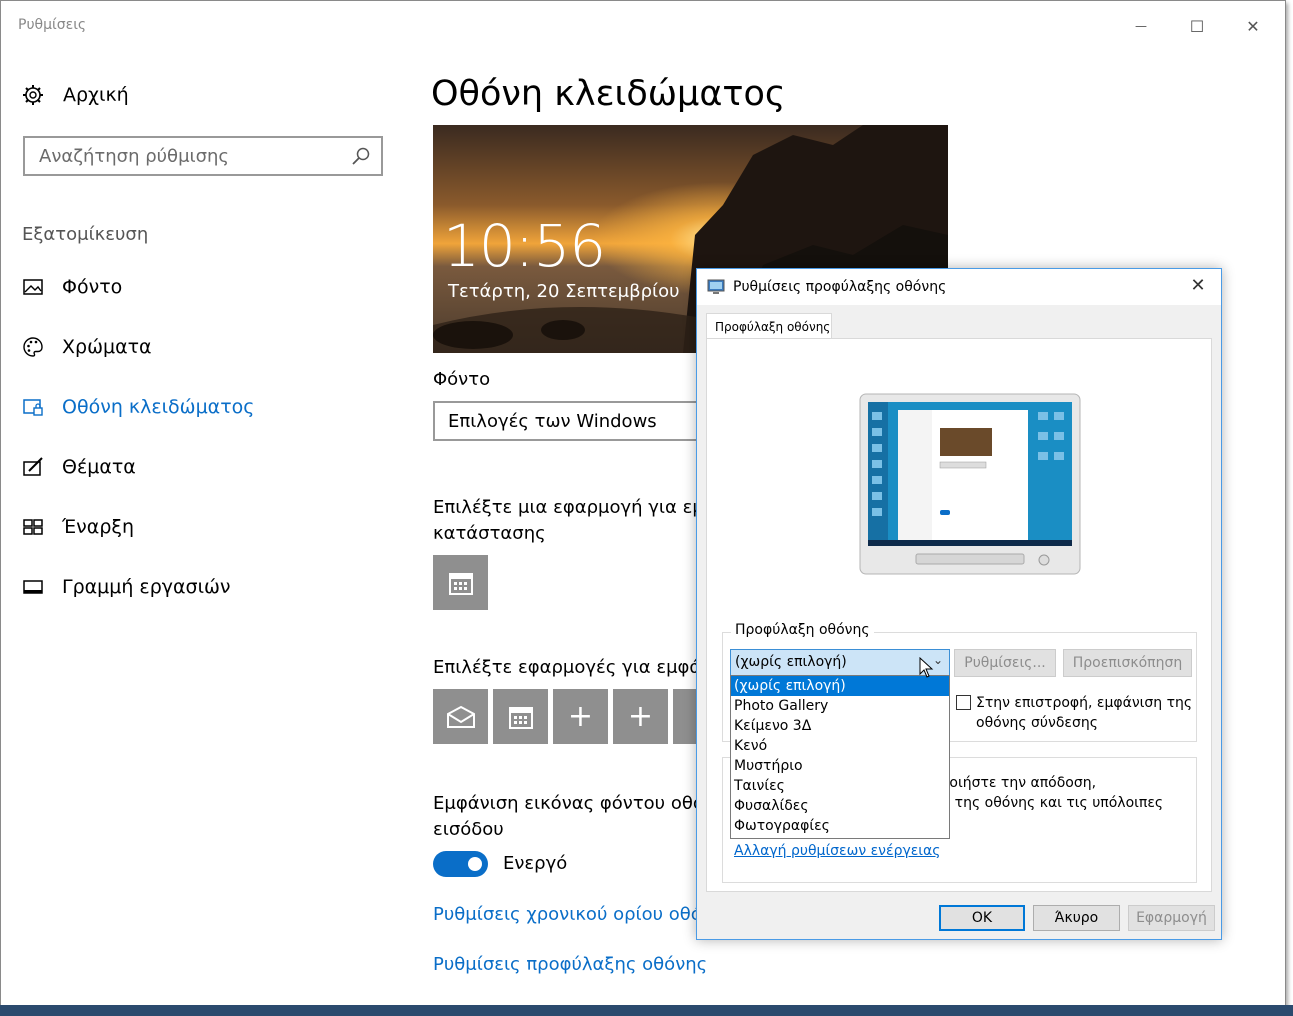 The height and width of the screenshot is (1016, 1293). Describe the element at coordinates (146, 587) in the screenshot. I see `sidebar-item-label: Γραμμή εργασιών` at that location.